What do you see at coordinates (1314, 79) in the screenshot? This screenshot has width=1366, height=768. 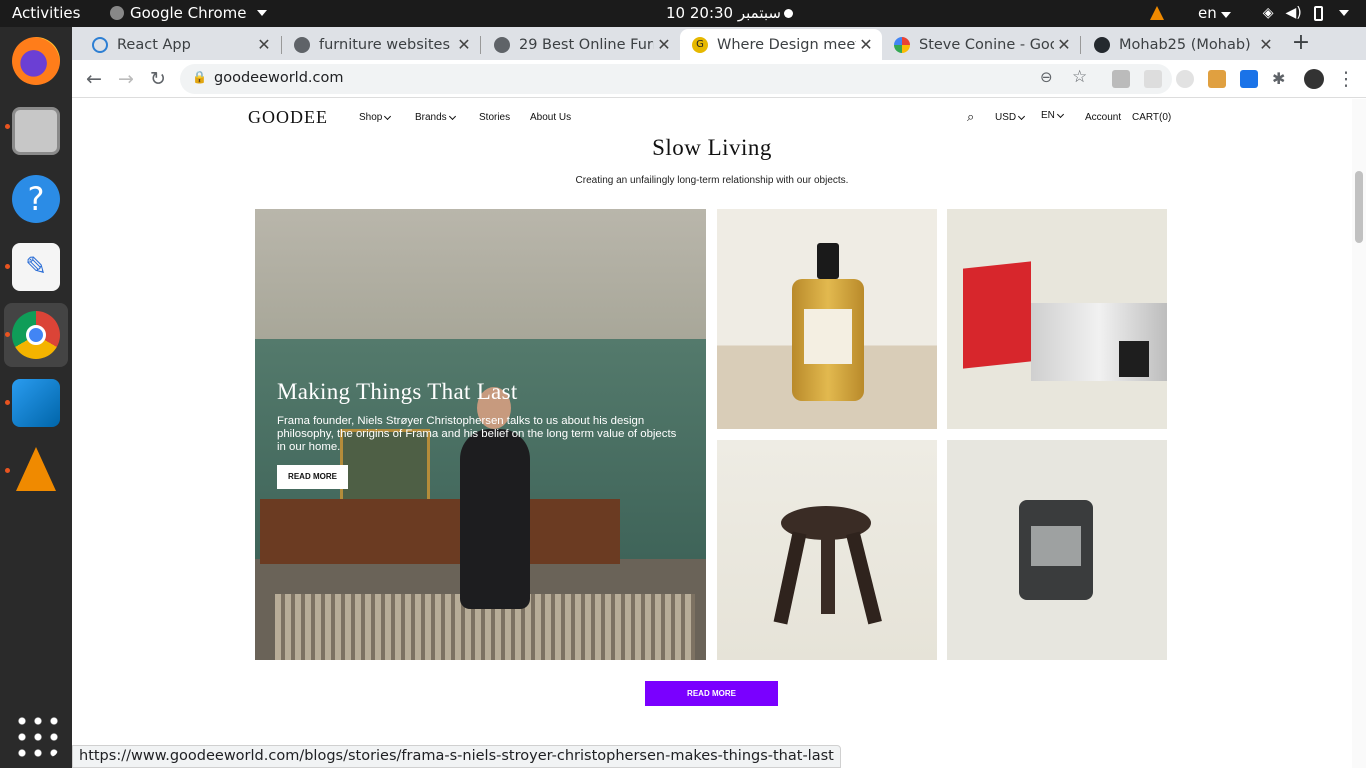 I see `profile-avatar` at bounding box center [1314, 79].